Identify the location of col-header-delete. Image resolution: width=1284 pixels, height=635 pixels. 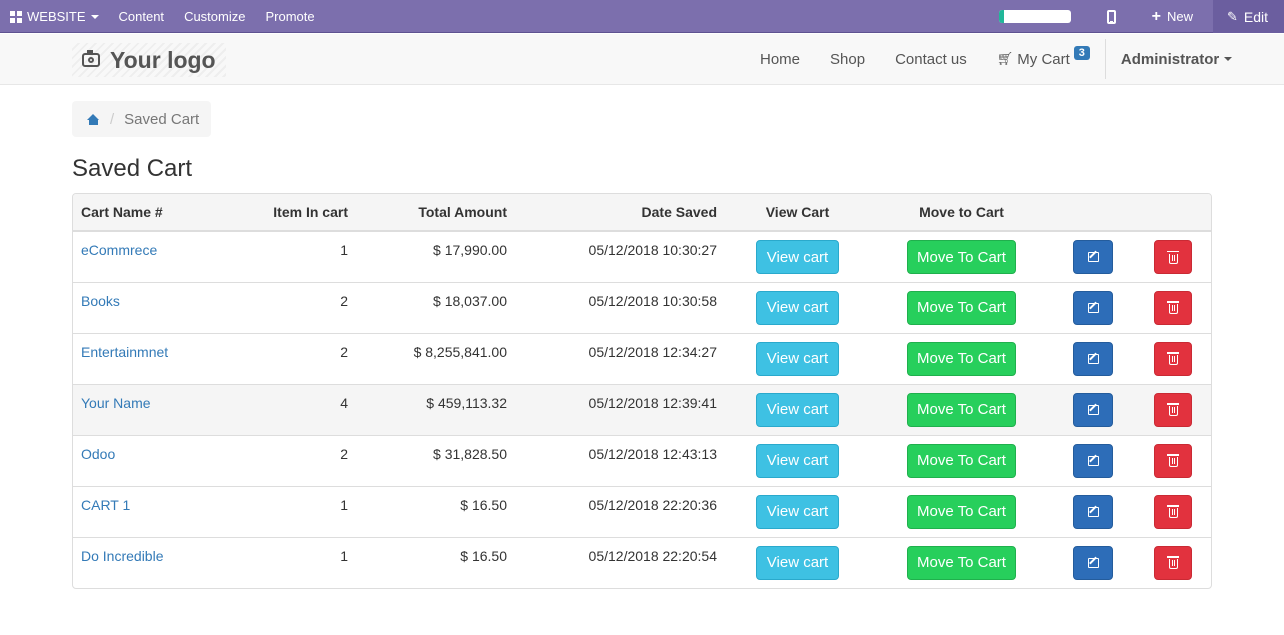
(1172, 213).